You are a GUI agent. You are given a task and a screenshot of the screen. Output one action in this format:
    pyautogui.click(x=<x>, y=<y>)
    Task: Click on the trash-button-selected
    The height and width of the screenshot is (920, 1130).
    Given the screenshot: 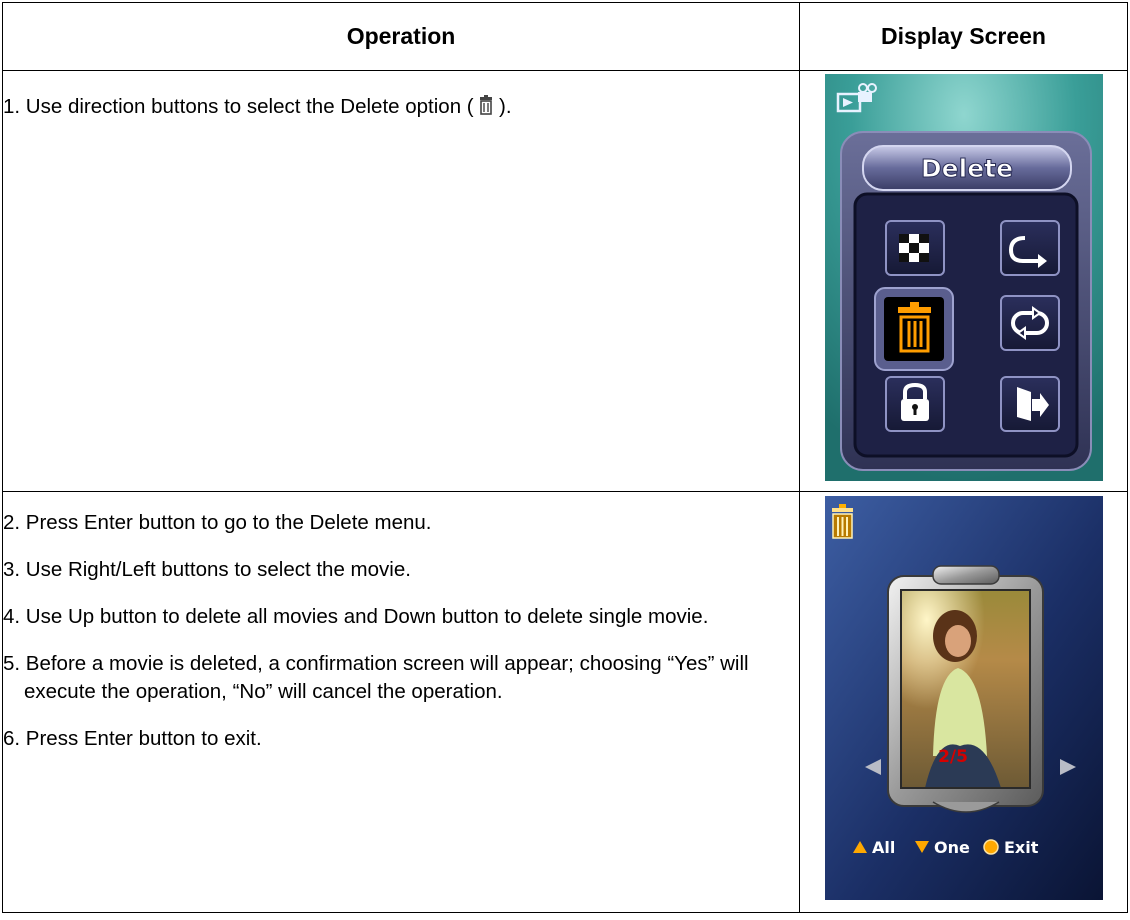 What is the action you would take?
    pyautogui.click(x=913, y=329)
    